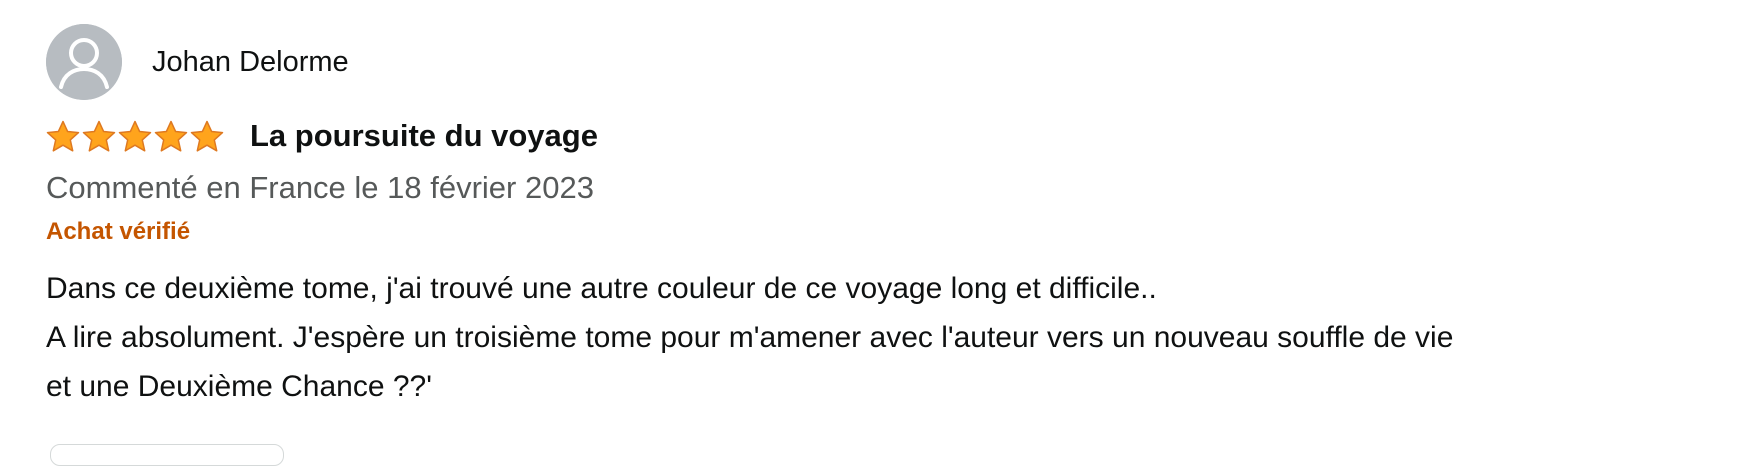 The width and height of the screenshot is (1755, 466). I want to click on helpful-button, so click(167, 455).